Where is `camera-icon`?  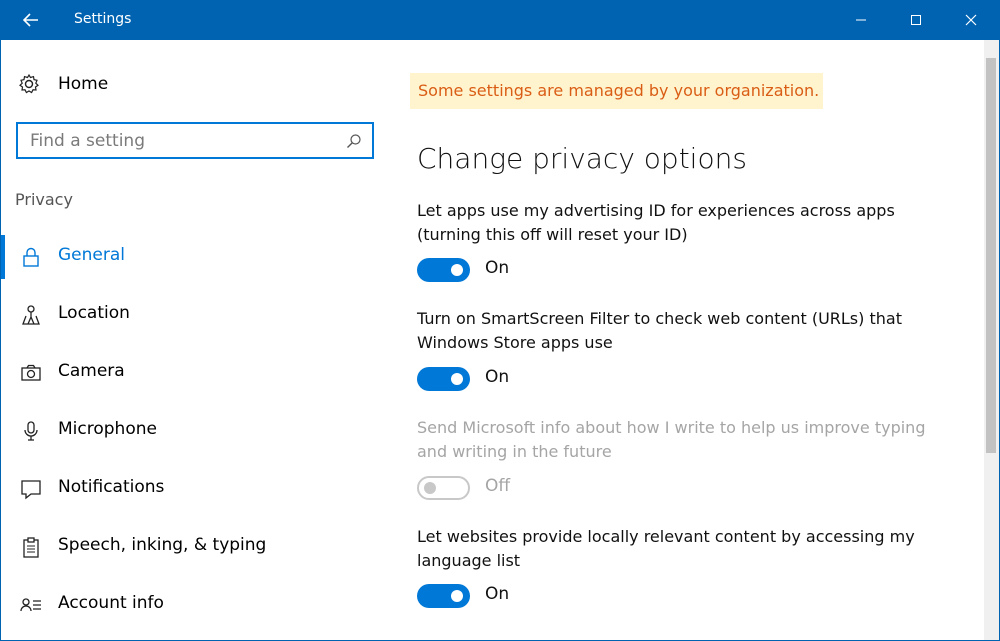
camera-icon is located at coordinates (31, 372).